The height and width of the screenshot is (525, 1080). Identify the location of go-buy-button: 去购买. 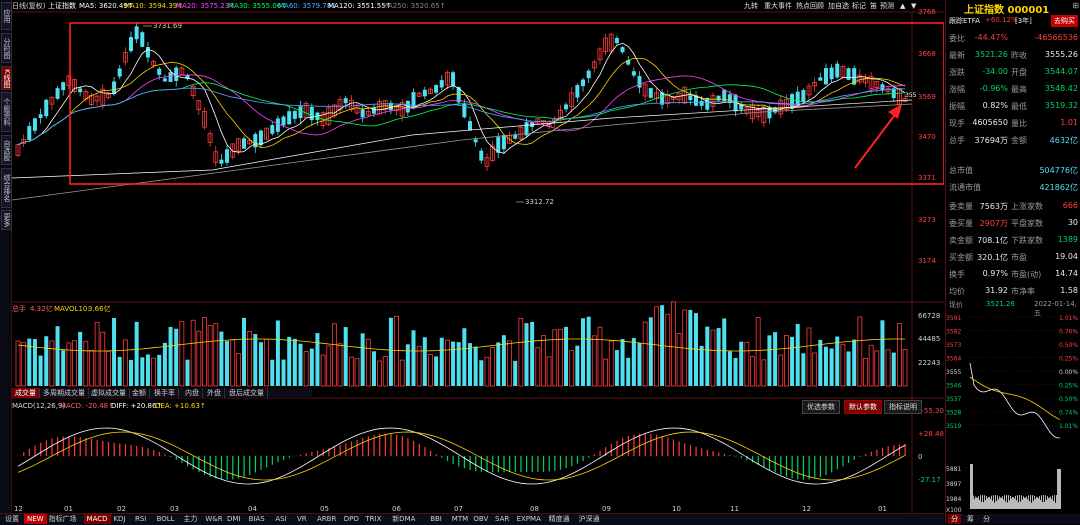
(1064, 21).